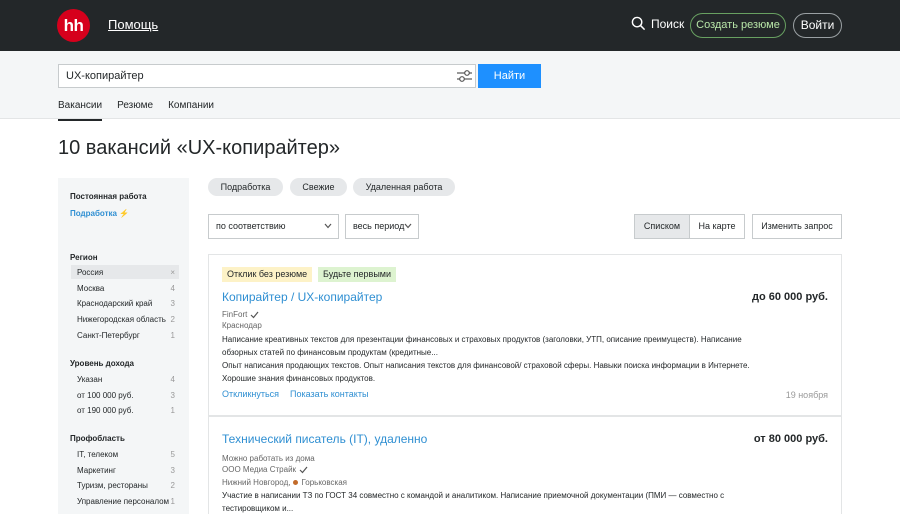 The image size is (900, 514). I want to click on vacancy-location: Нижний Новгород, Горьковская, so click(284, 482).